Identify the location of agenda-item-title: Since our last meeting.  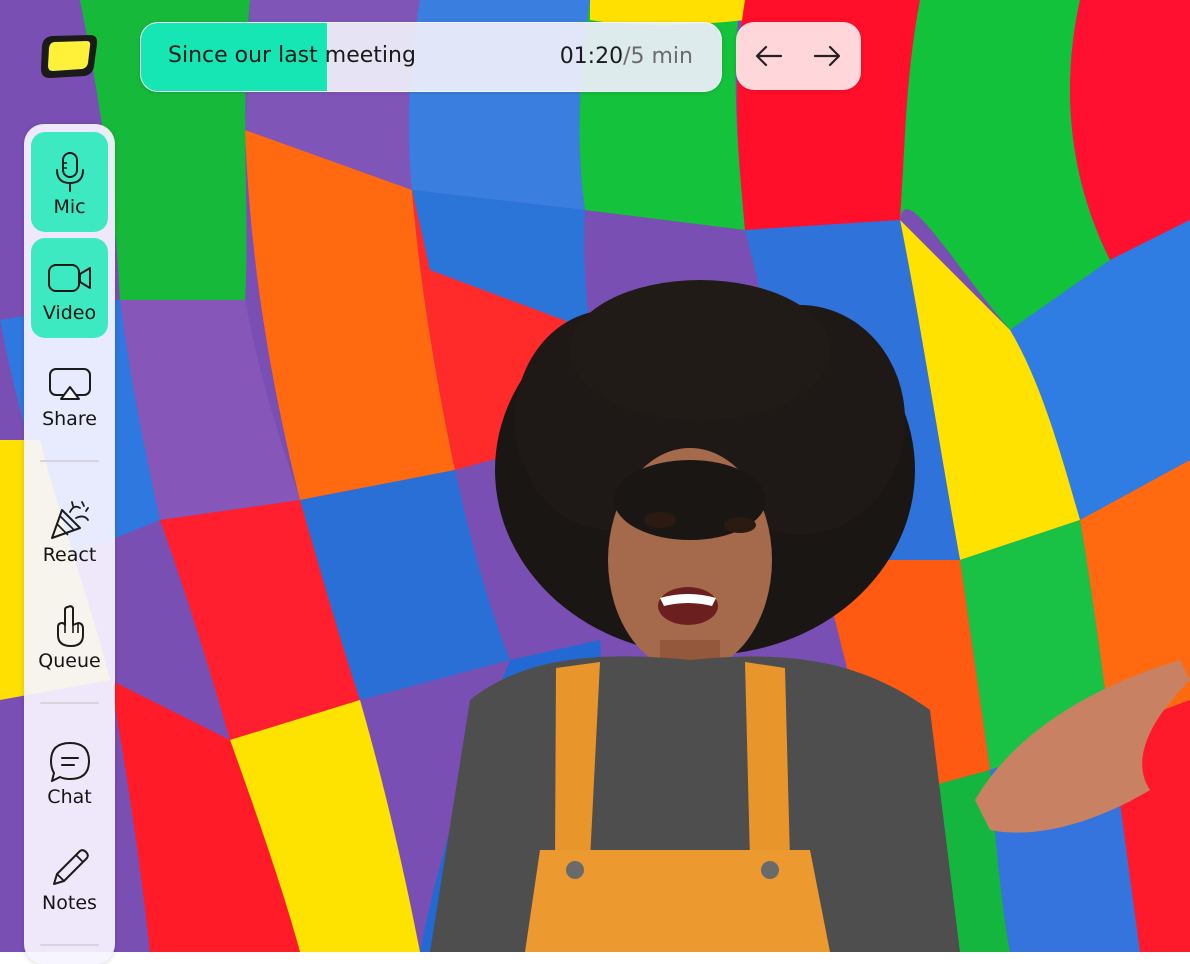
(292, 55).